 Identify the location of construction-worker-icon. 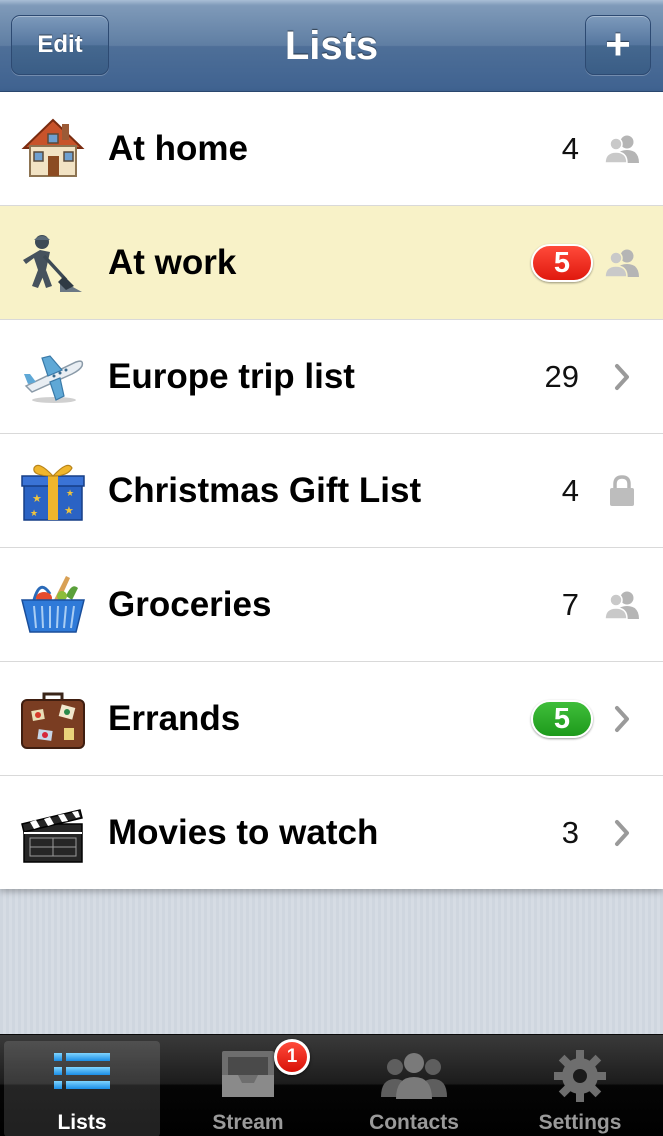
(53, 263).